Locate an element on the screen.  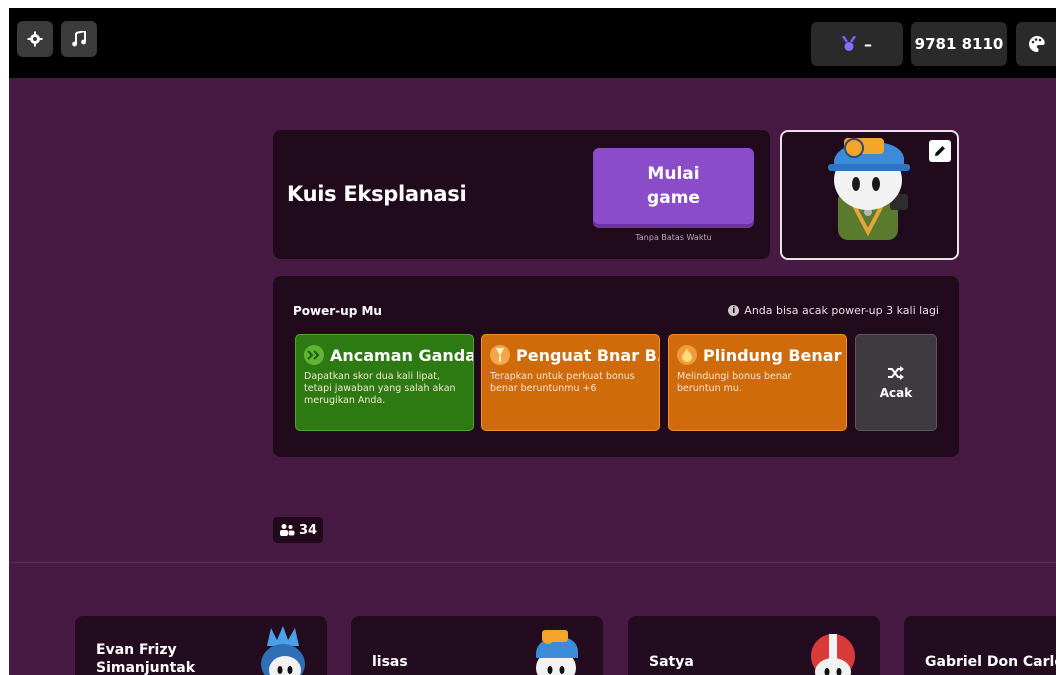
shuffle-label: Acak is located at coordinates (896, 392).